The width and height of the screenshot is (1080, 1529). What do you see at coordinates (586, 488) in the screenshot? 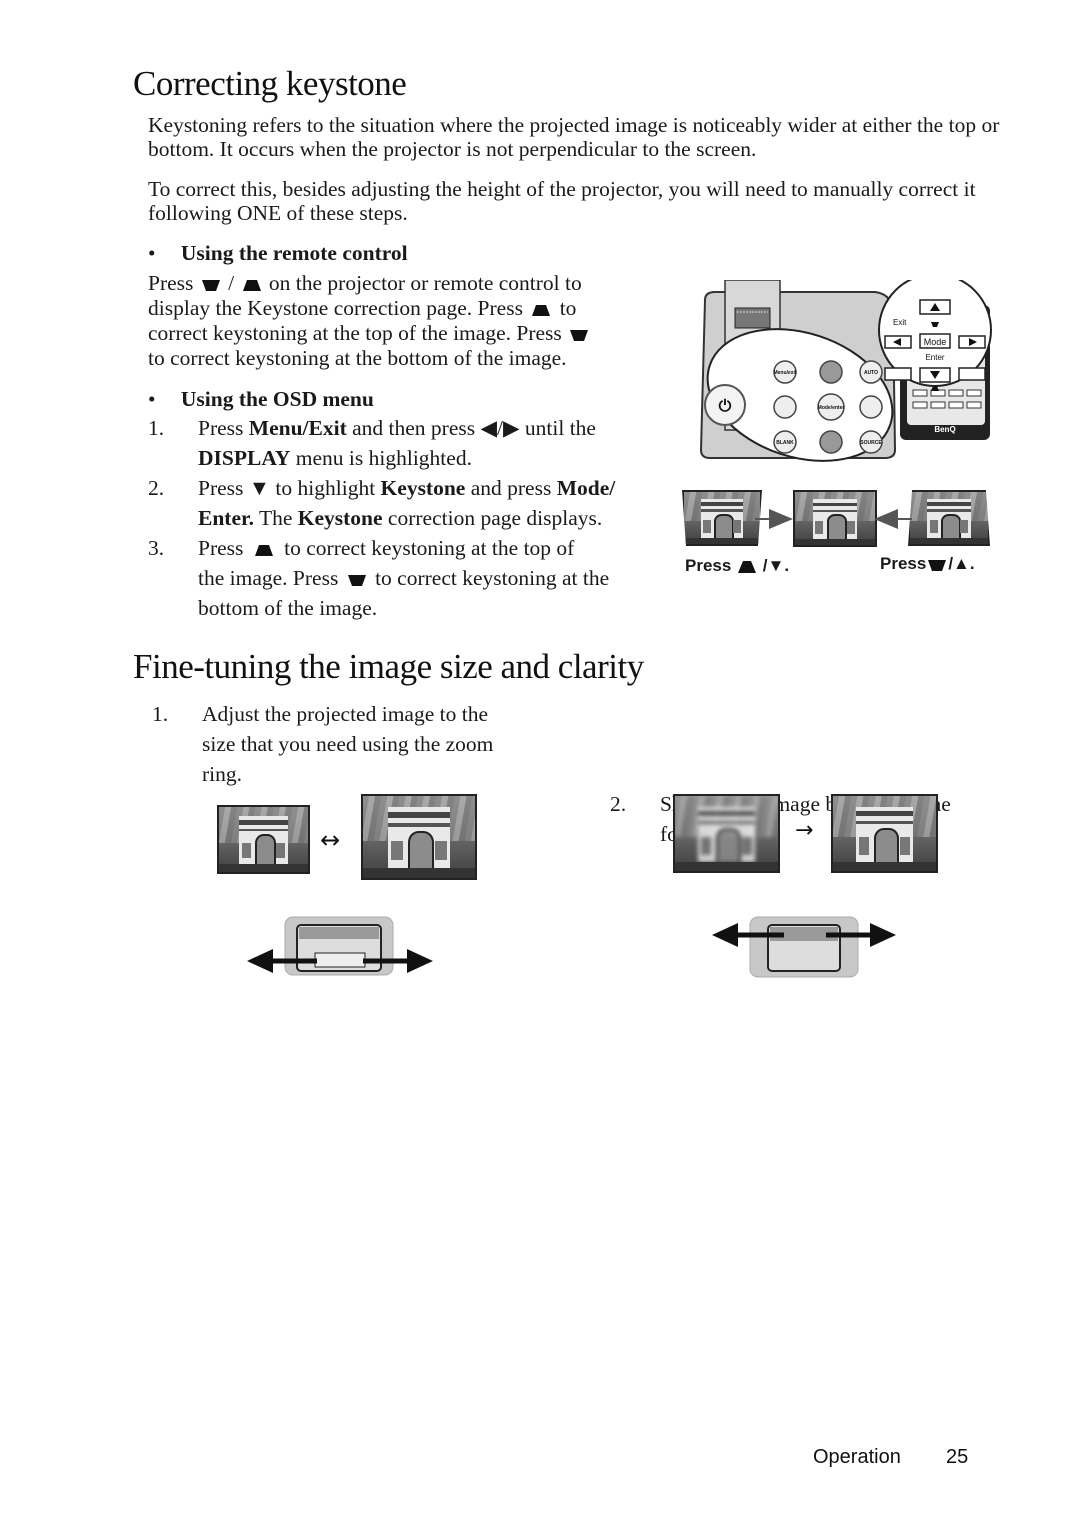
I see `mode-key: Mode/` at bounding box center [586, 488].